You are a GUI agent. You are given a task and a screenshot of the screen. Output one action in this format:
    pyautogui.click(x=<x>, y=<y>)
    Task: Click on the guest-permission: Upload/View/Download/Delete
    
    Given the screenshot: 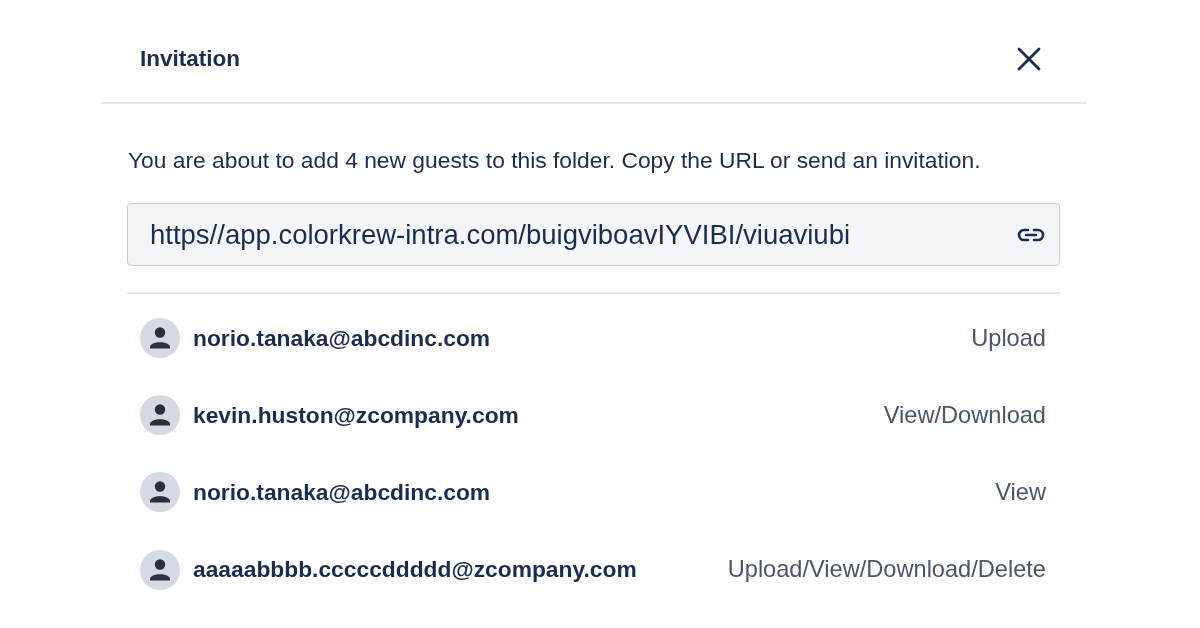 What is the action you would take?
    pyautogui.click(x=886, y=570)
    